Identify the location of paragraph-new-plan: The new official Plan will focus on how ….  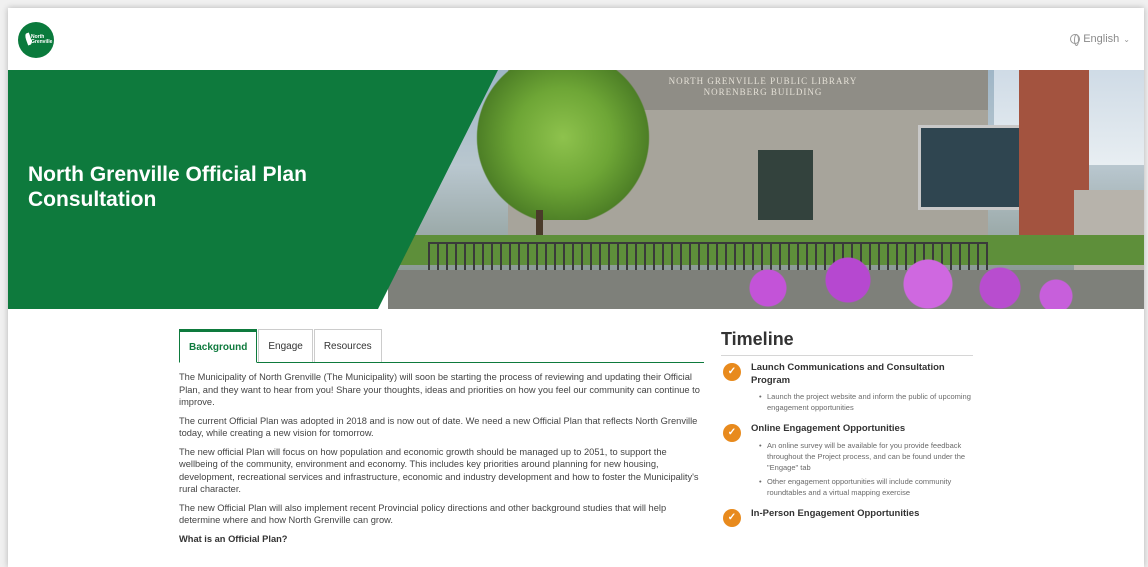
(439, 470).